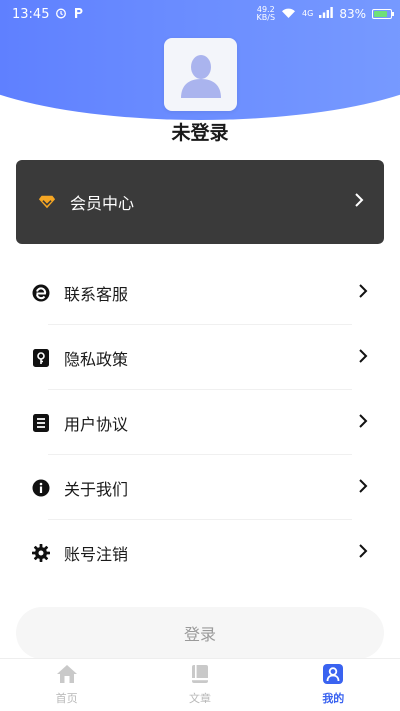 This screenshot has height=711, width=400. I want to click on customer-service-icon, so click(41, 293).